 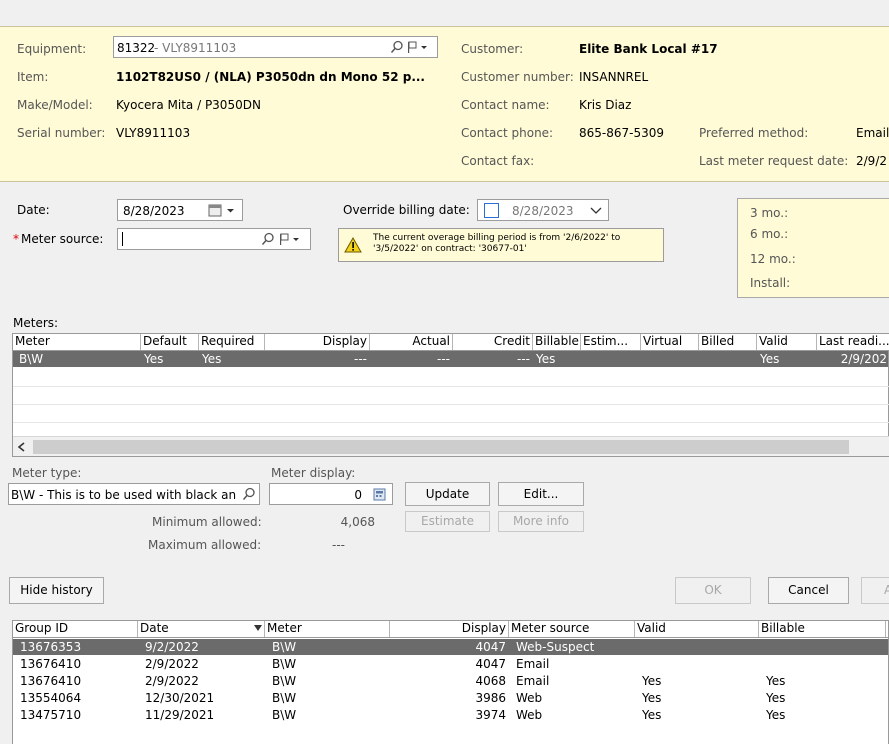 I want to click on override-billing-date-field: 8/28/2023, so click(x=543, y=210).